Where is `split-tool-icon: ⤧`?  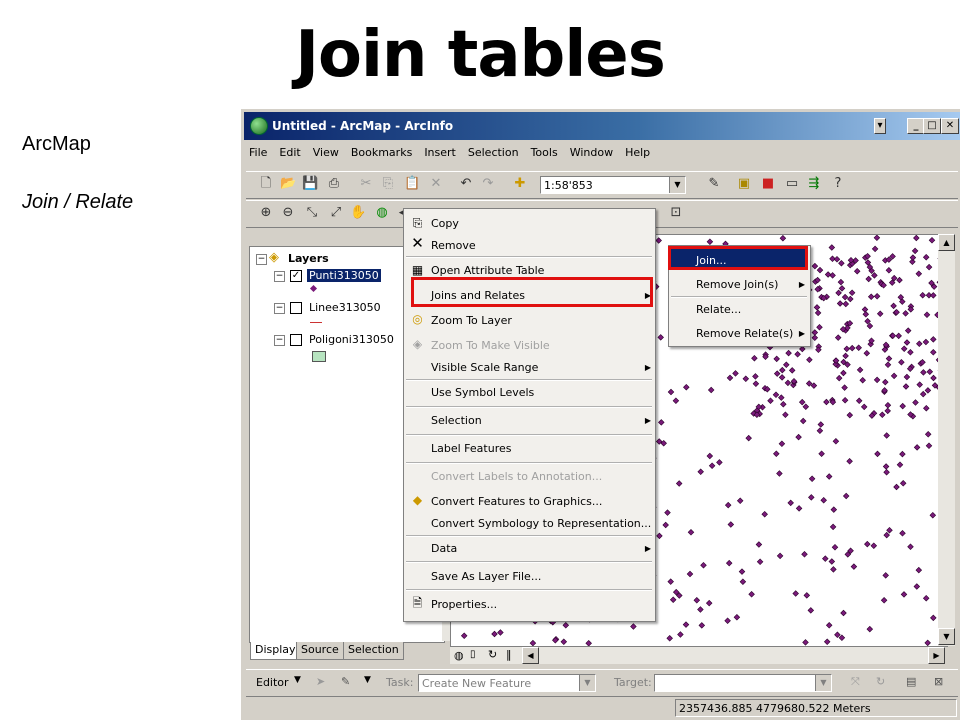 split-tool-icon: ⤧ is located at coordinates (855, 682).